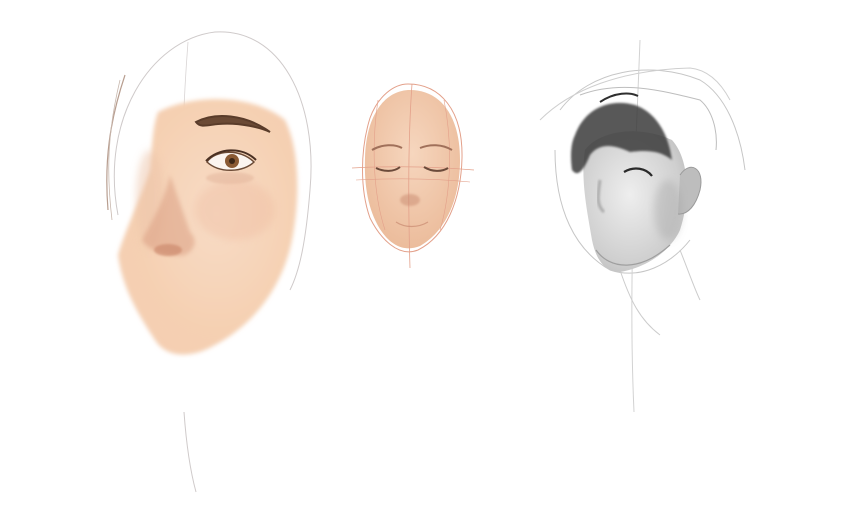 Image resolution: width=854 pixels, height=512 pixels. What do you see at coordinates (232, 161) in the screenshot?
I see `pupil` at bounding box center [232, 161].